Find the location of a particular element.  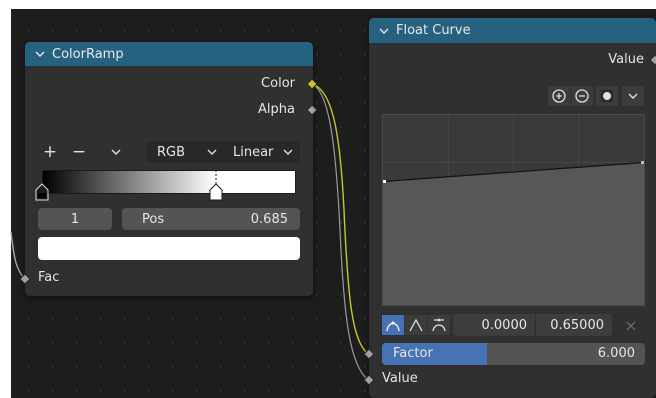

stop-index-field: 1 is located at coordinates (75, 219).